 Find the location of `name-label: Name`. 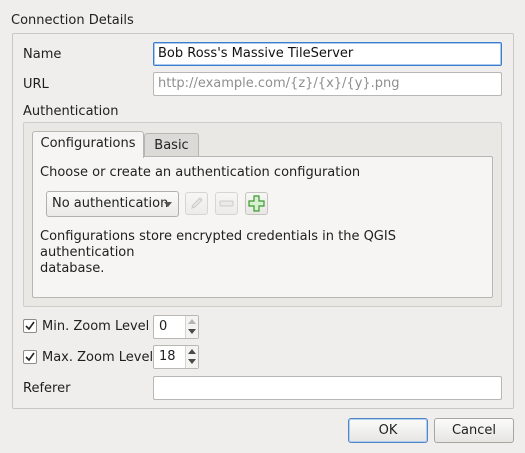

name-label: Name is located at coordinates (42, 54).